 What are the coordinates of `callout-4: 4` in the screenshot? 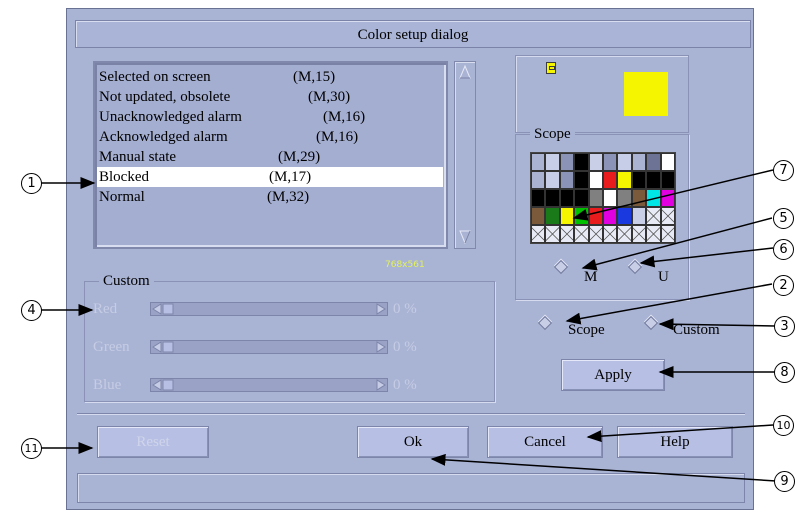 It's located at (31, 310).